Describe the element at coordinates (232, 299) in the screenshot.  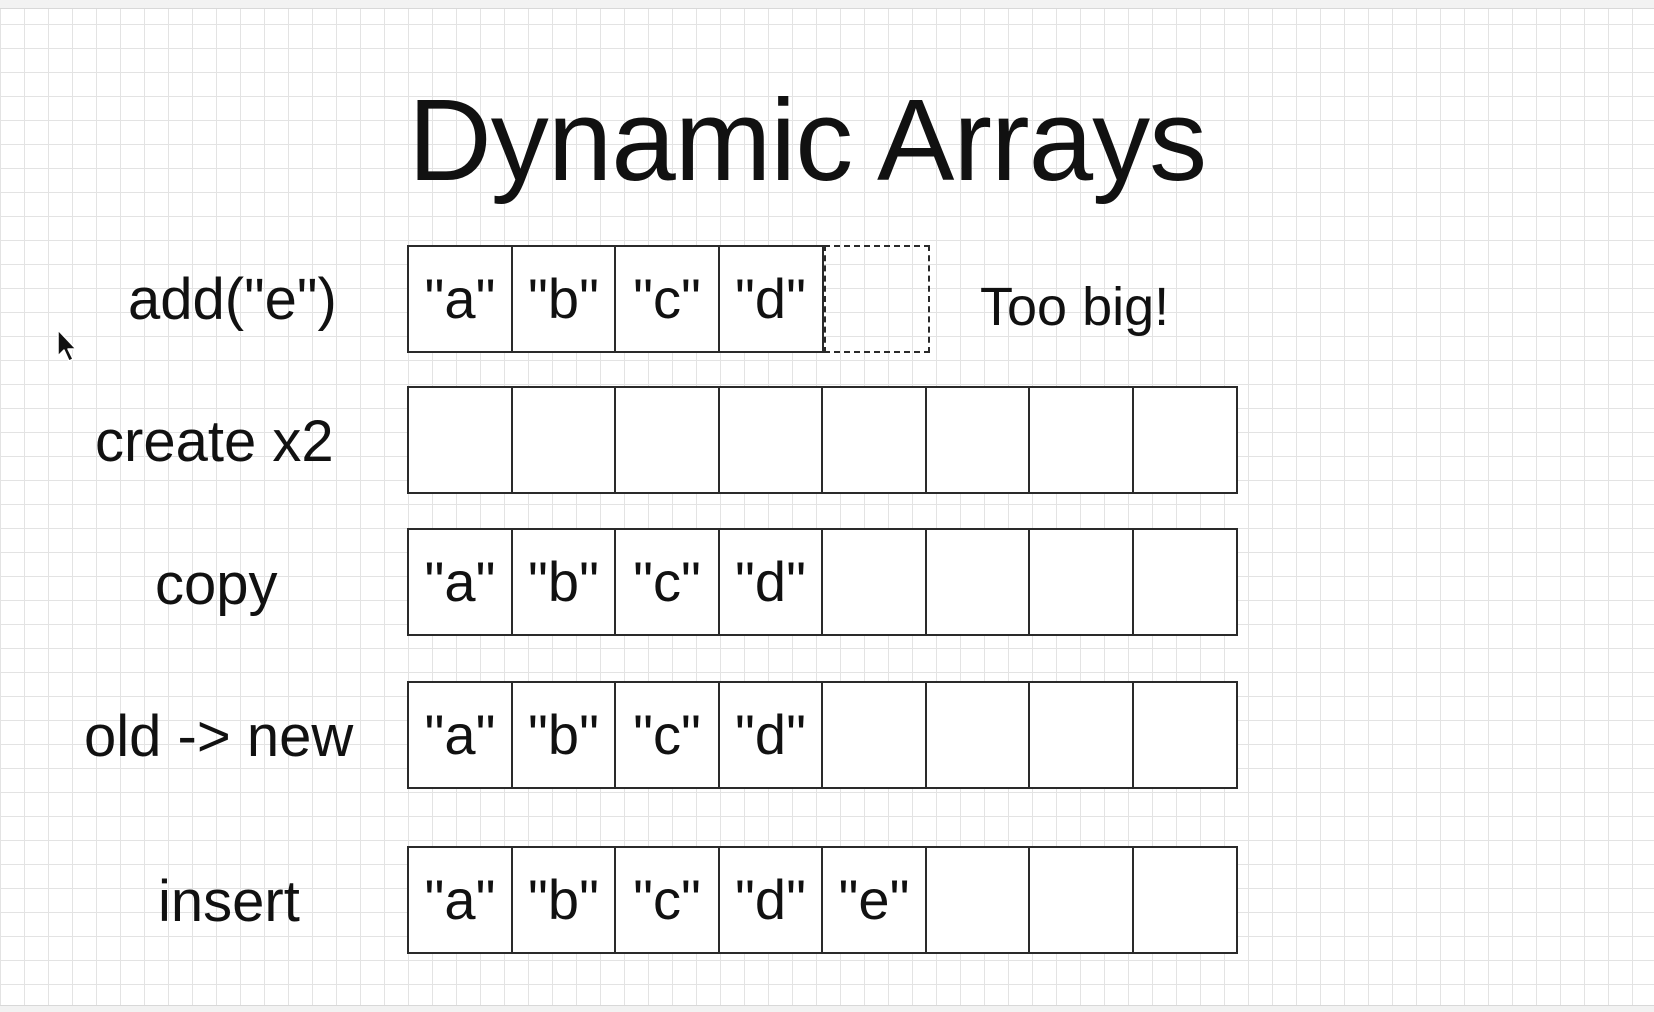
I see `row-label-add: add("e")` at that location.